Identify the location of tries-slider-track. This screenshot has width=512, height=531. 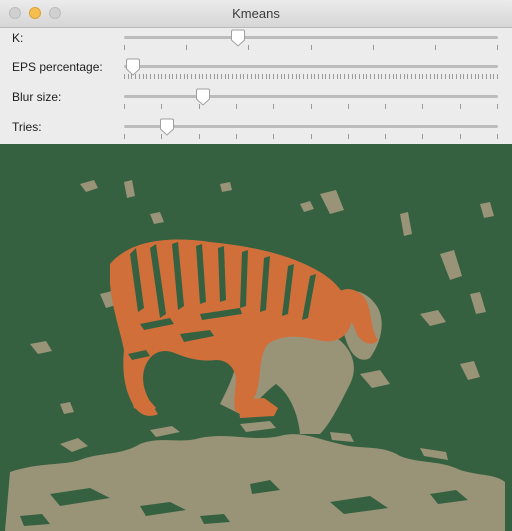
(311, 126).